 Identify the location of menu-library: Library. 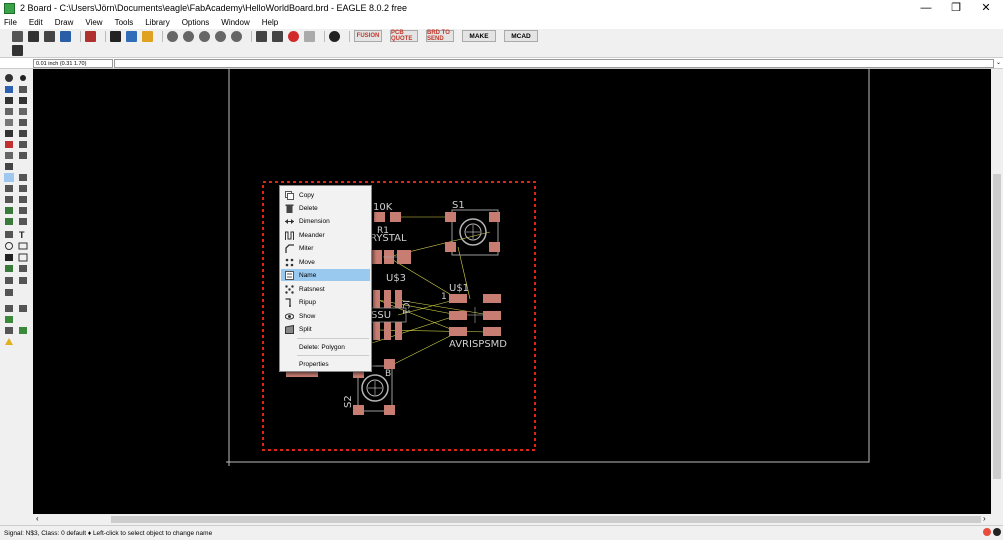
(157, 22).